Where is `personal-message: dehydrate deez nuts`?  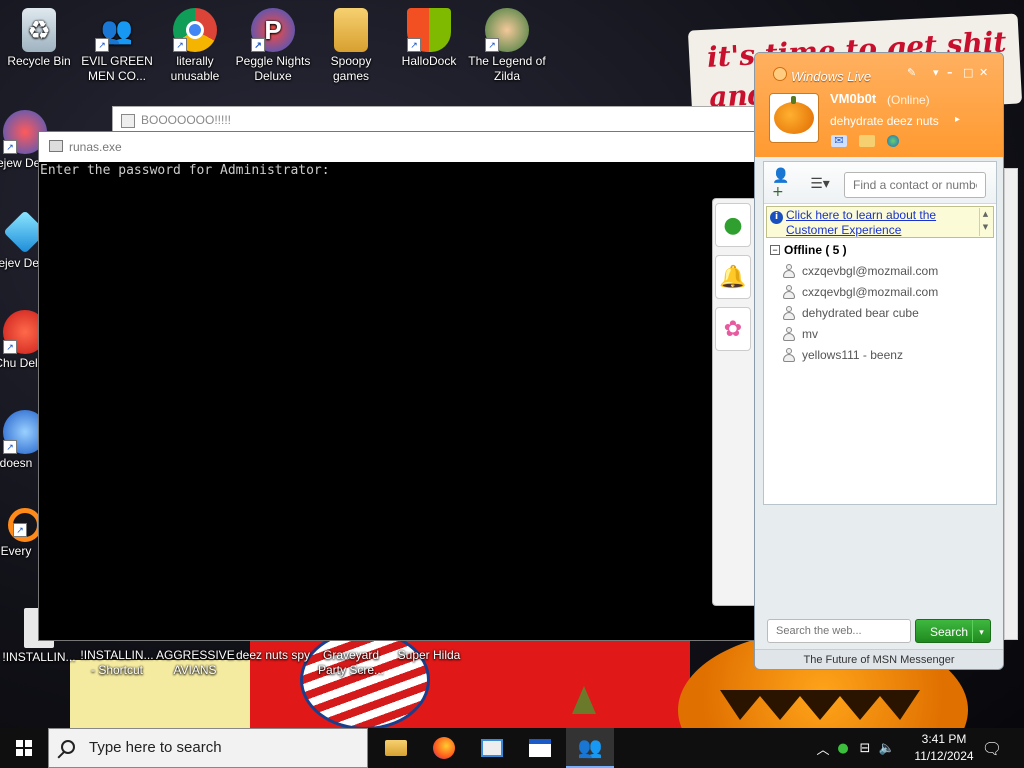
personal-message: dehydrate deez nuts is located at coordinates (884, 121).